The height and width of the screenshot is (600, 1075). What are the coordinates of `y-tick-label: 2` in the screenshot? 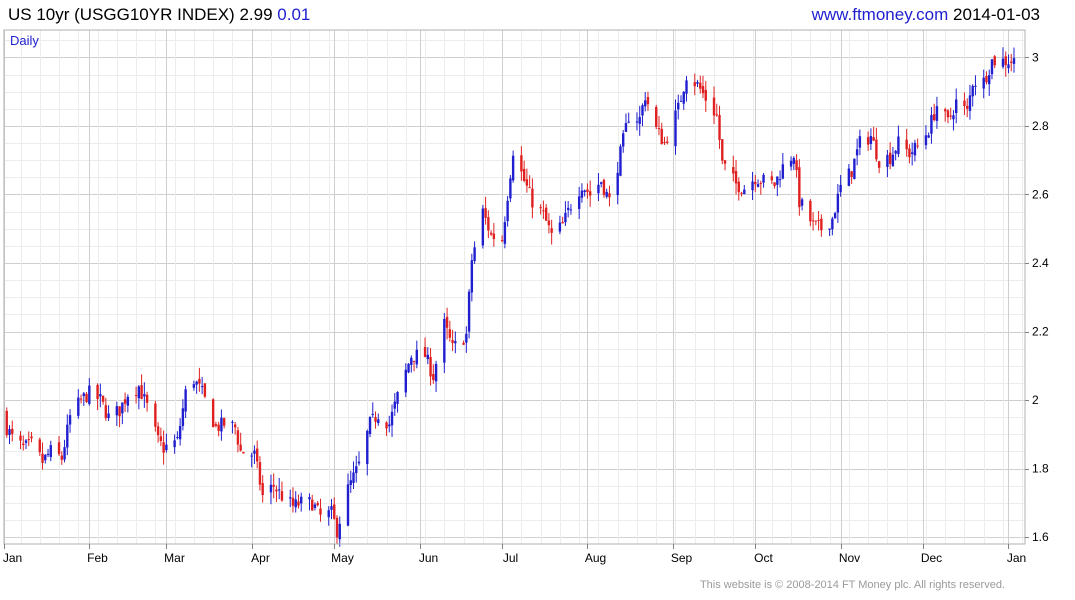 It's located at (1035, 400).